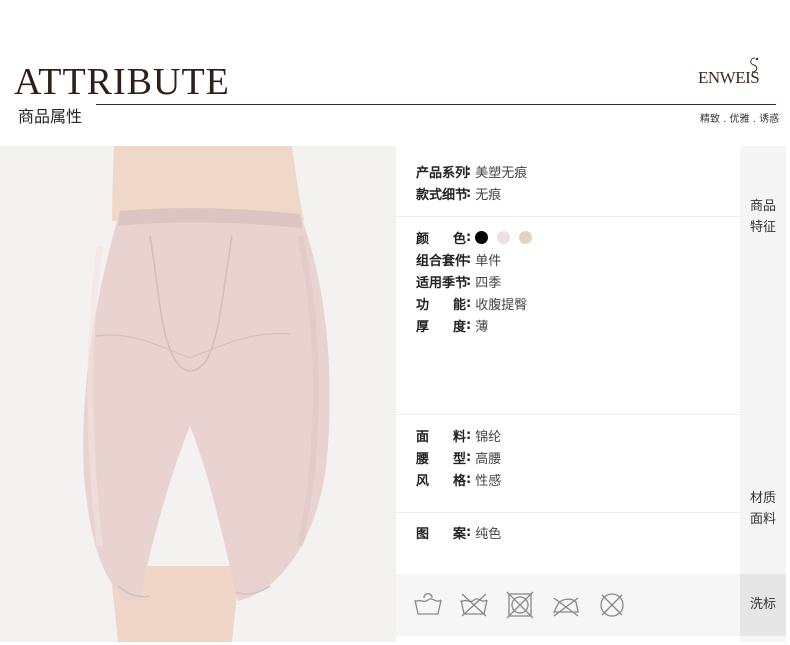 This screenshot has height=645, width=790. I want to click on color-swatch-black, so click(482, 237).